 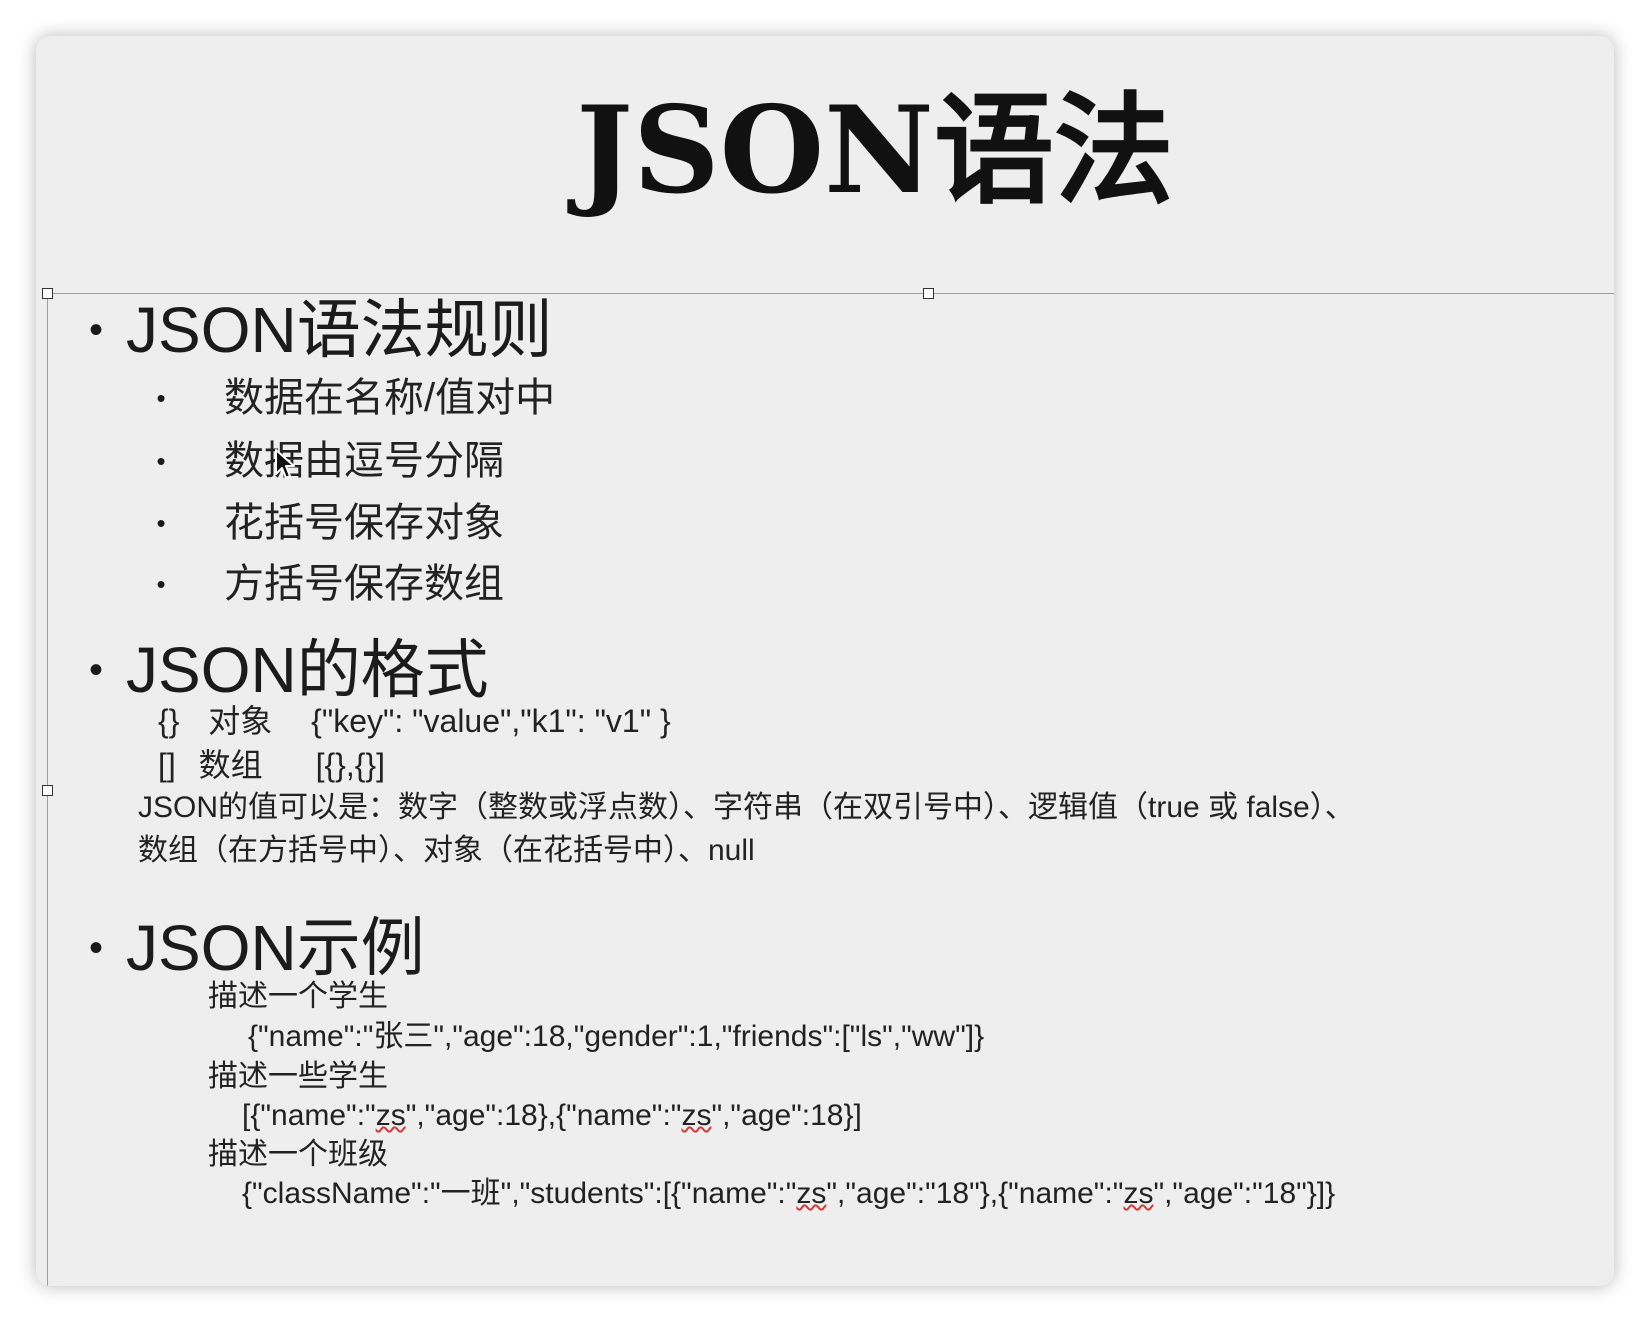 What do you see at coordinates (169, 721) in the screenshot?
I see `format-symbol: {}` at bounding box center [169, 721].